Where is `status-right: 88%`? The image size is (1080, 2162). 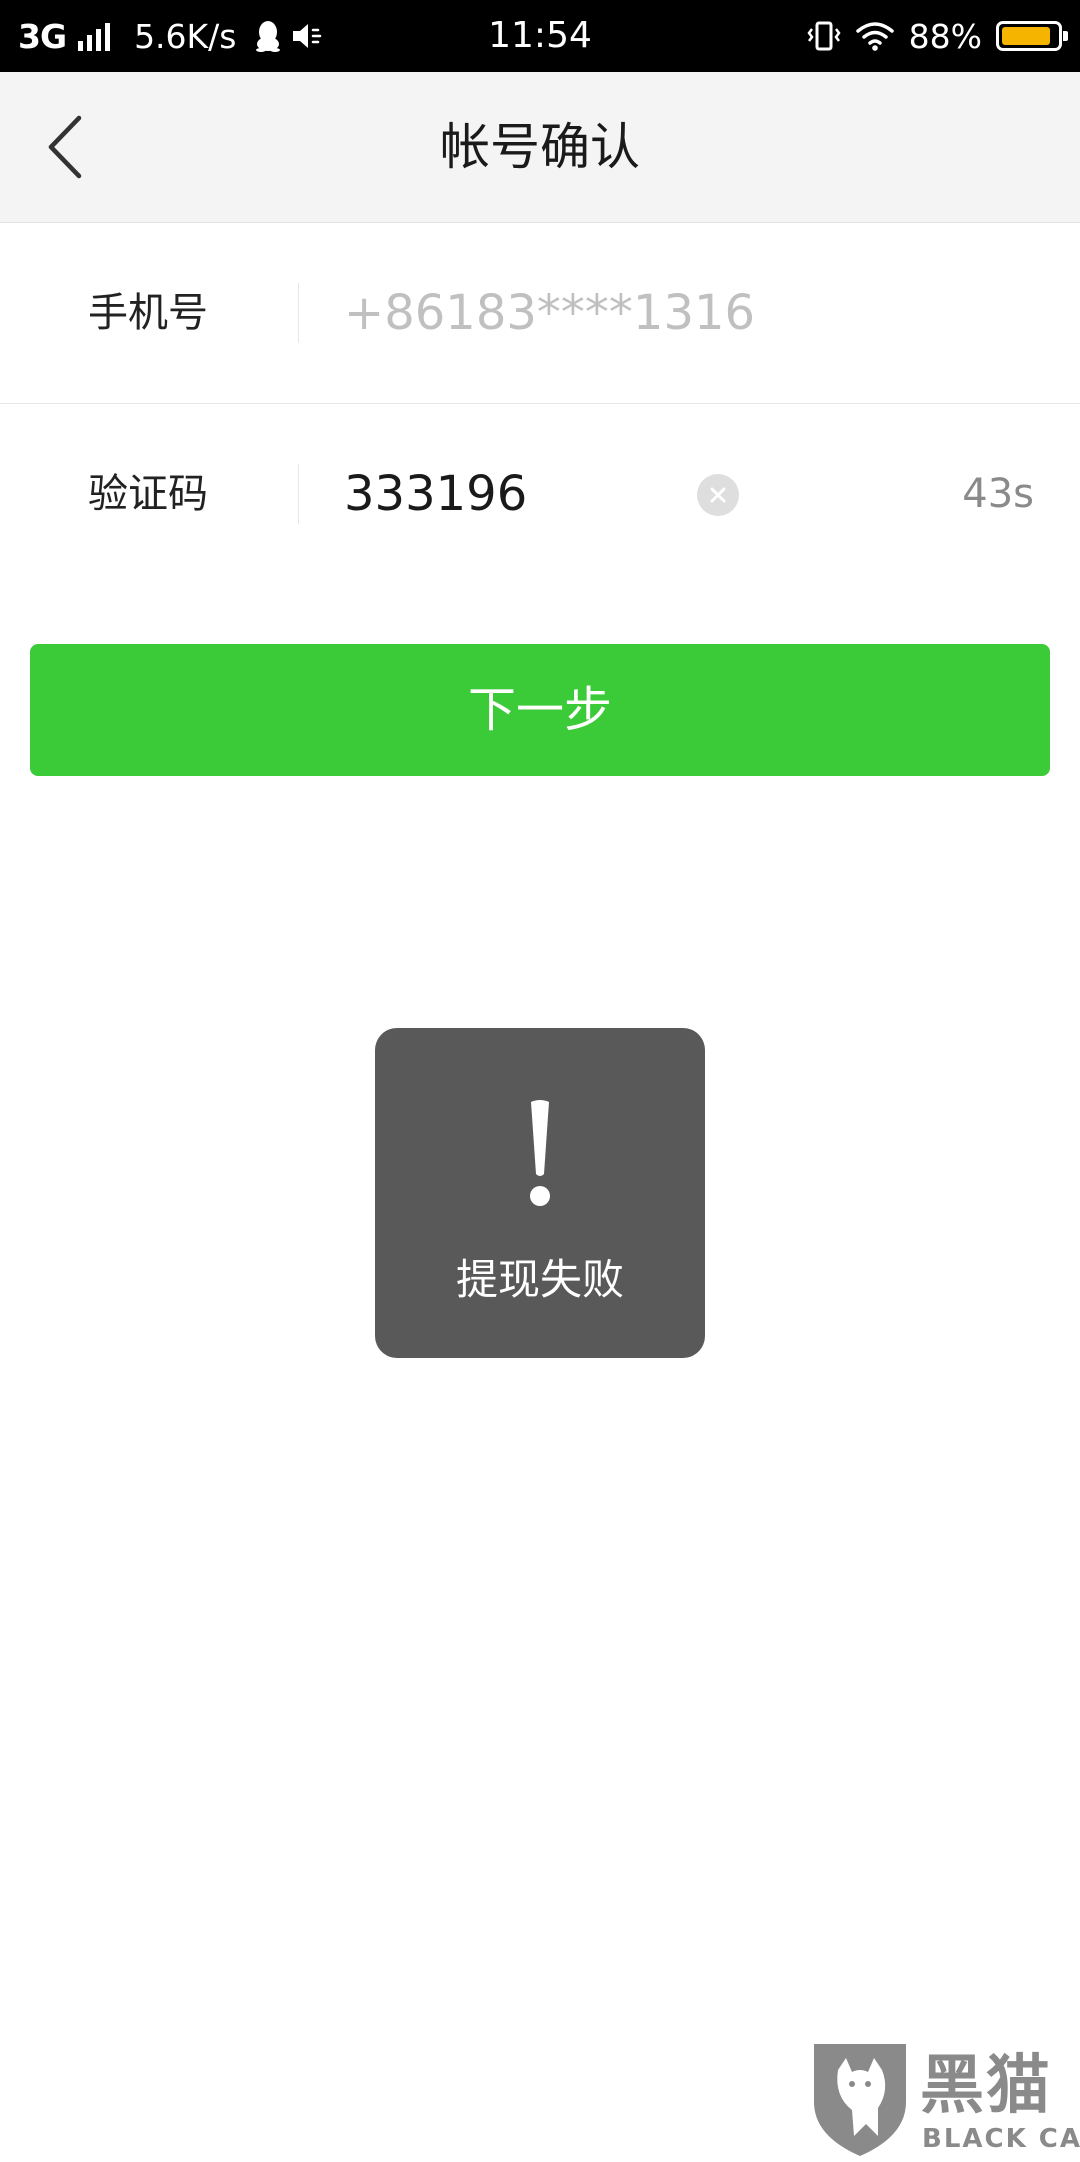 status-right: 88% is located at coordinates (937, 36).